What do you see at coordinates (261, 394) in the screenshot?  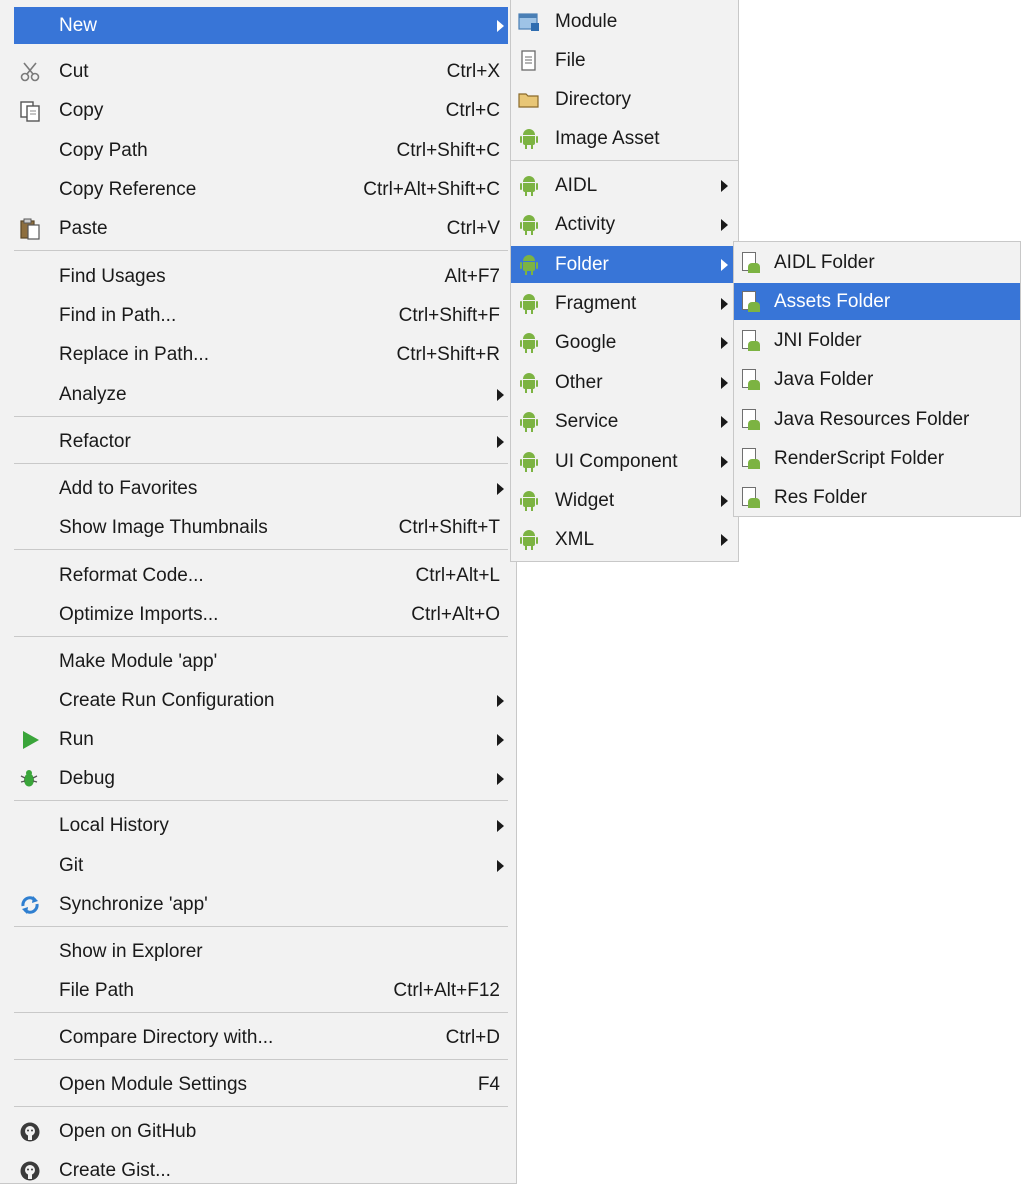 I see `menu-item-analyze: Analyze` at bounding box center [261, 394].